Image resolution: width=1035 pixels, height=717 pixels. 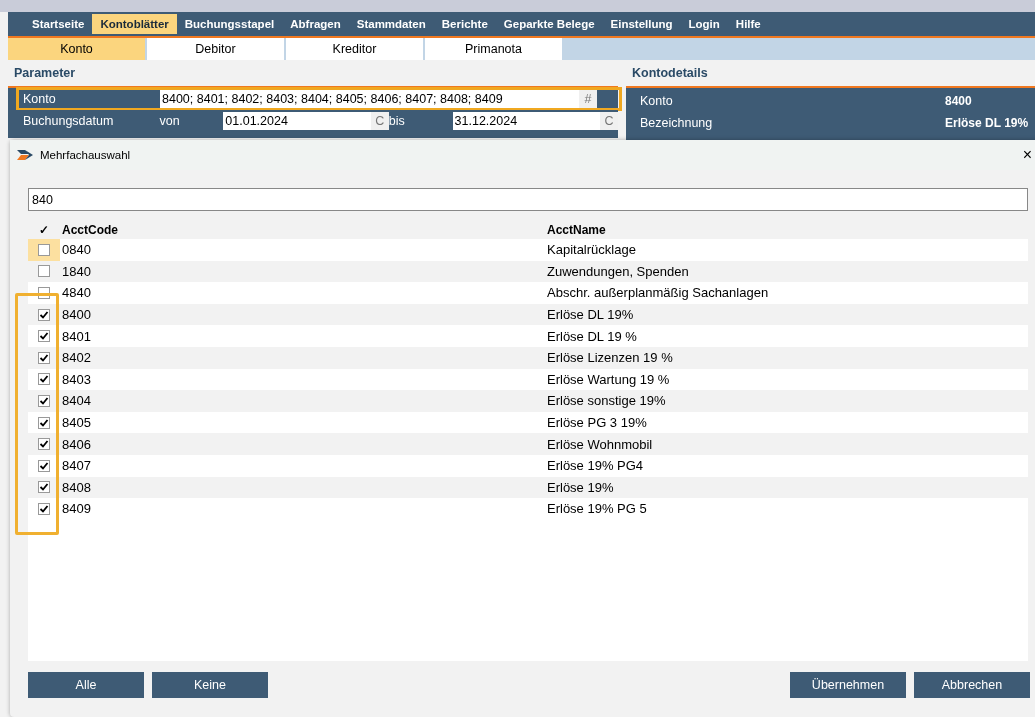 What do you see at coordinates (45, 73) in the screenshot?
I see `section-title: Parameter` at bounding box center [45, 73].